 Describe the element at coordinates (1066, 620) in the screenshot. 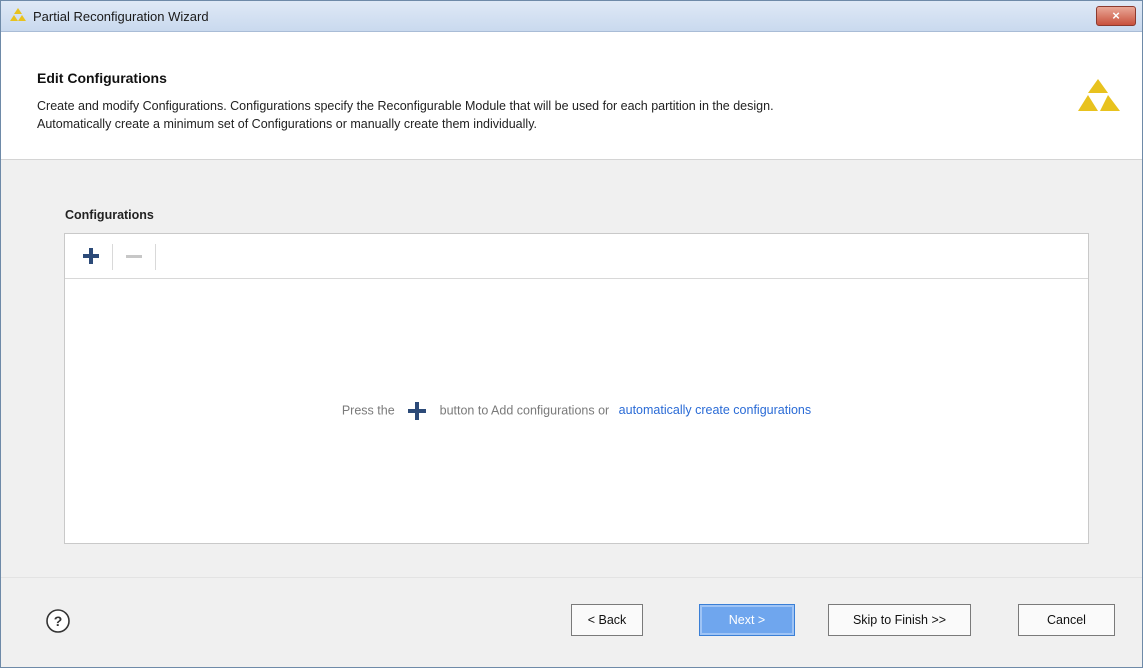

I see `cancel-button: Cancel` at that location.